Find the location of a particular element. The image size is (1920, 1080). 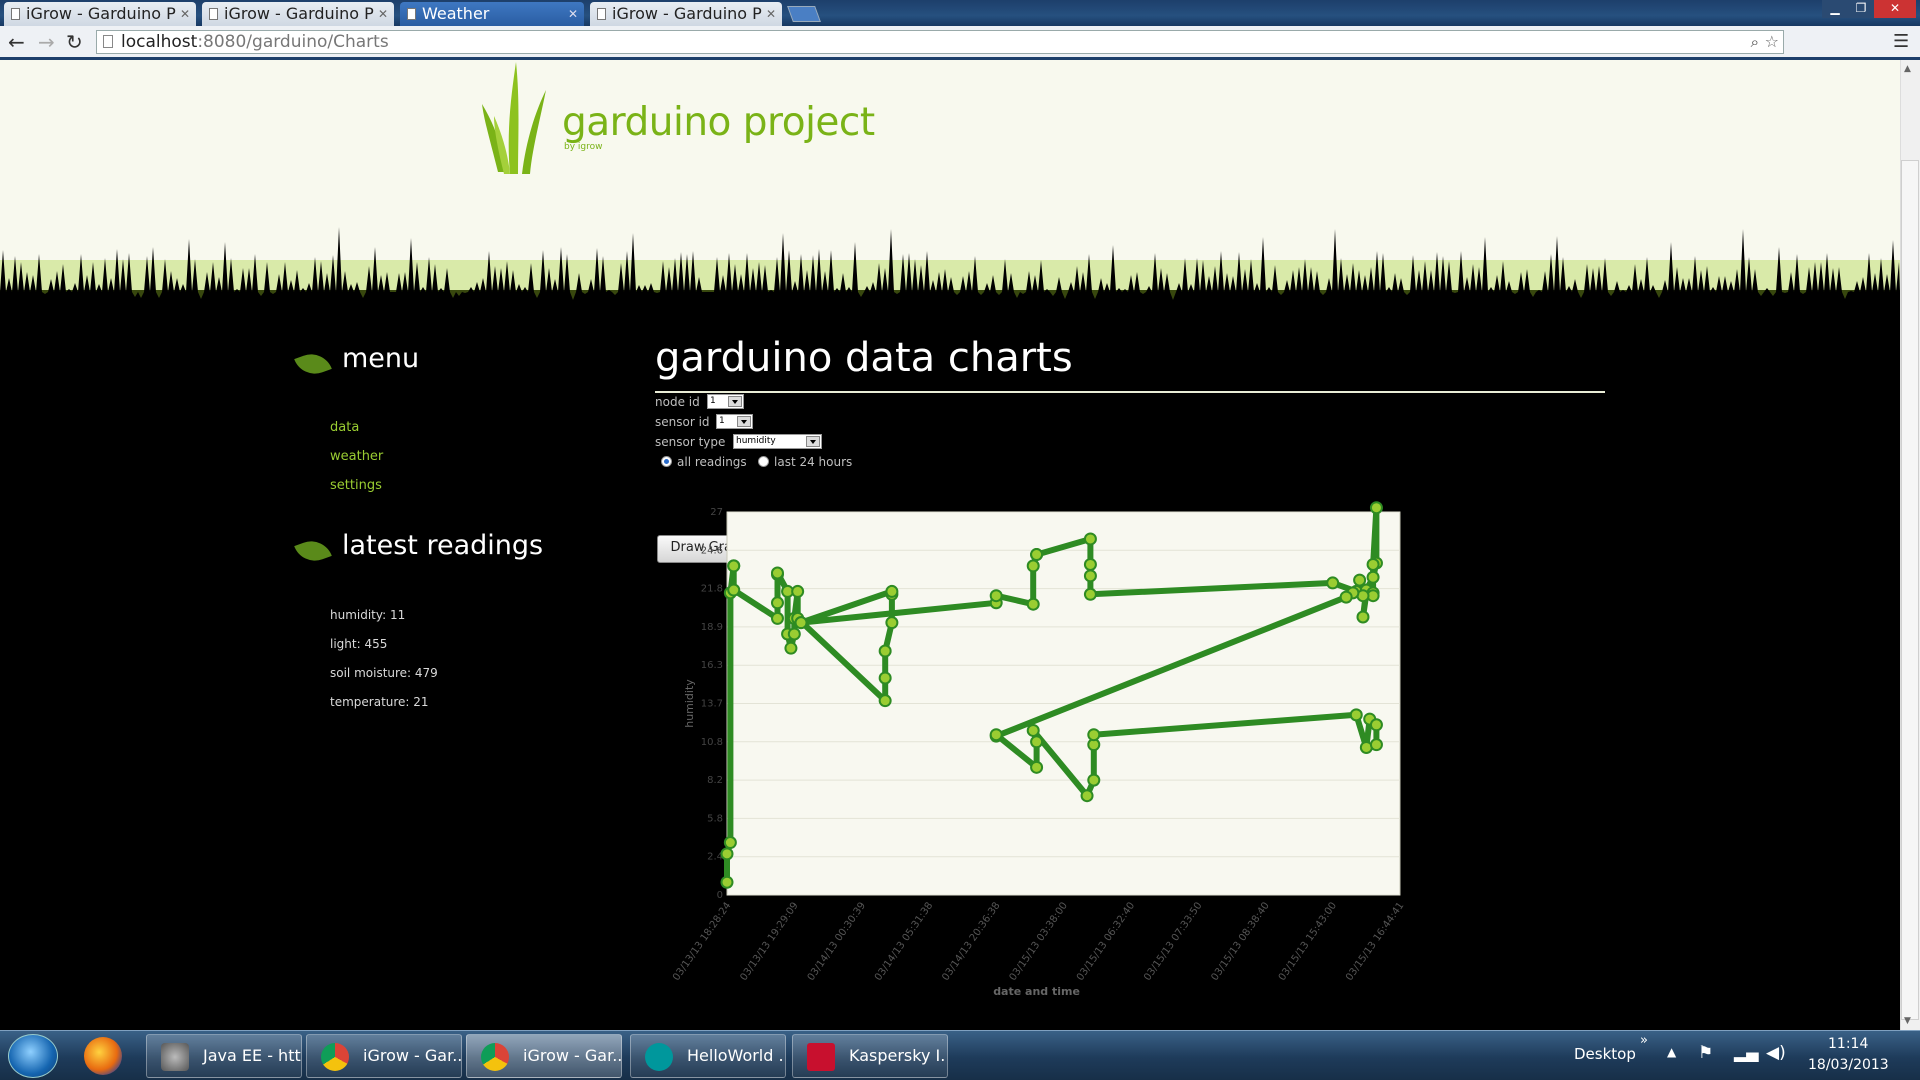

y-tick-label: 21.8 is located at coordinates (712, 589).